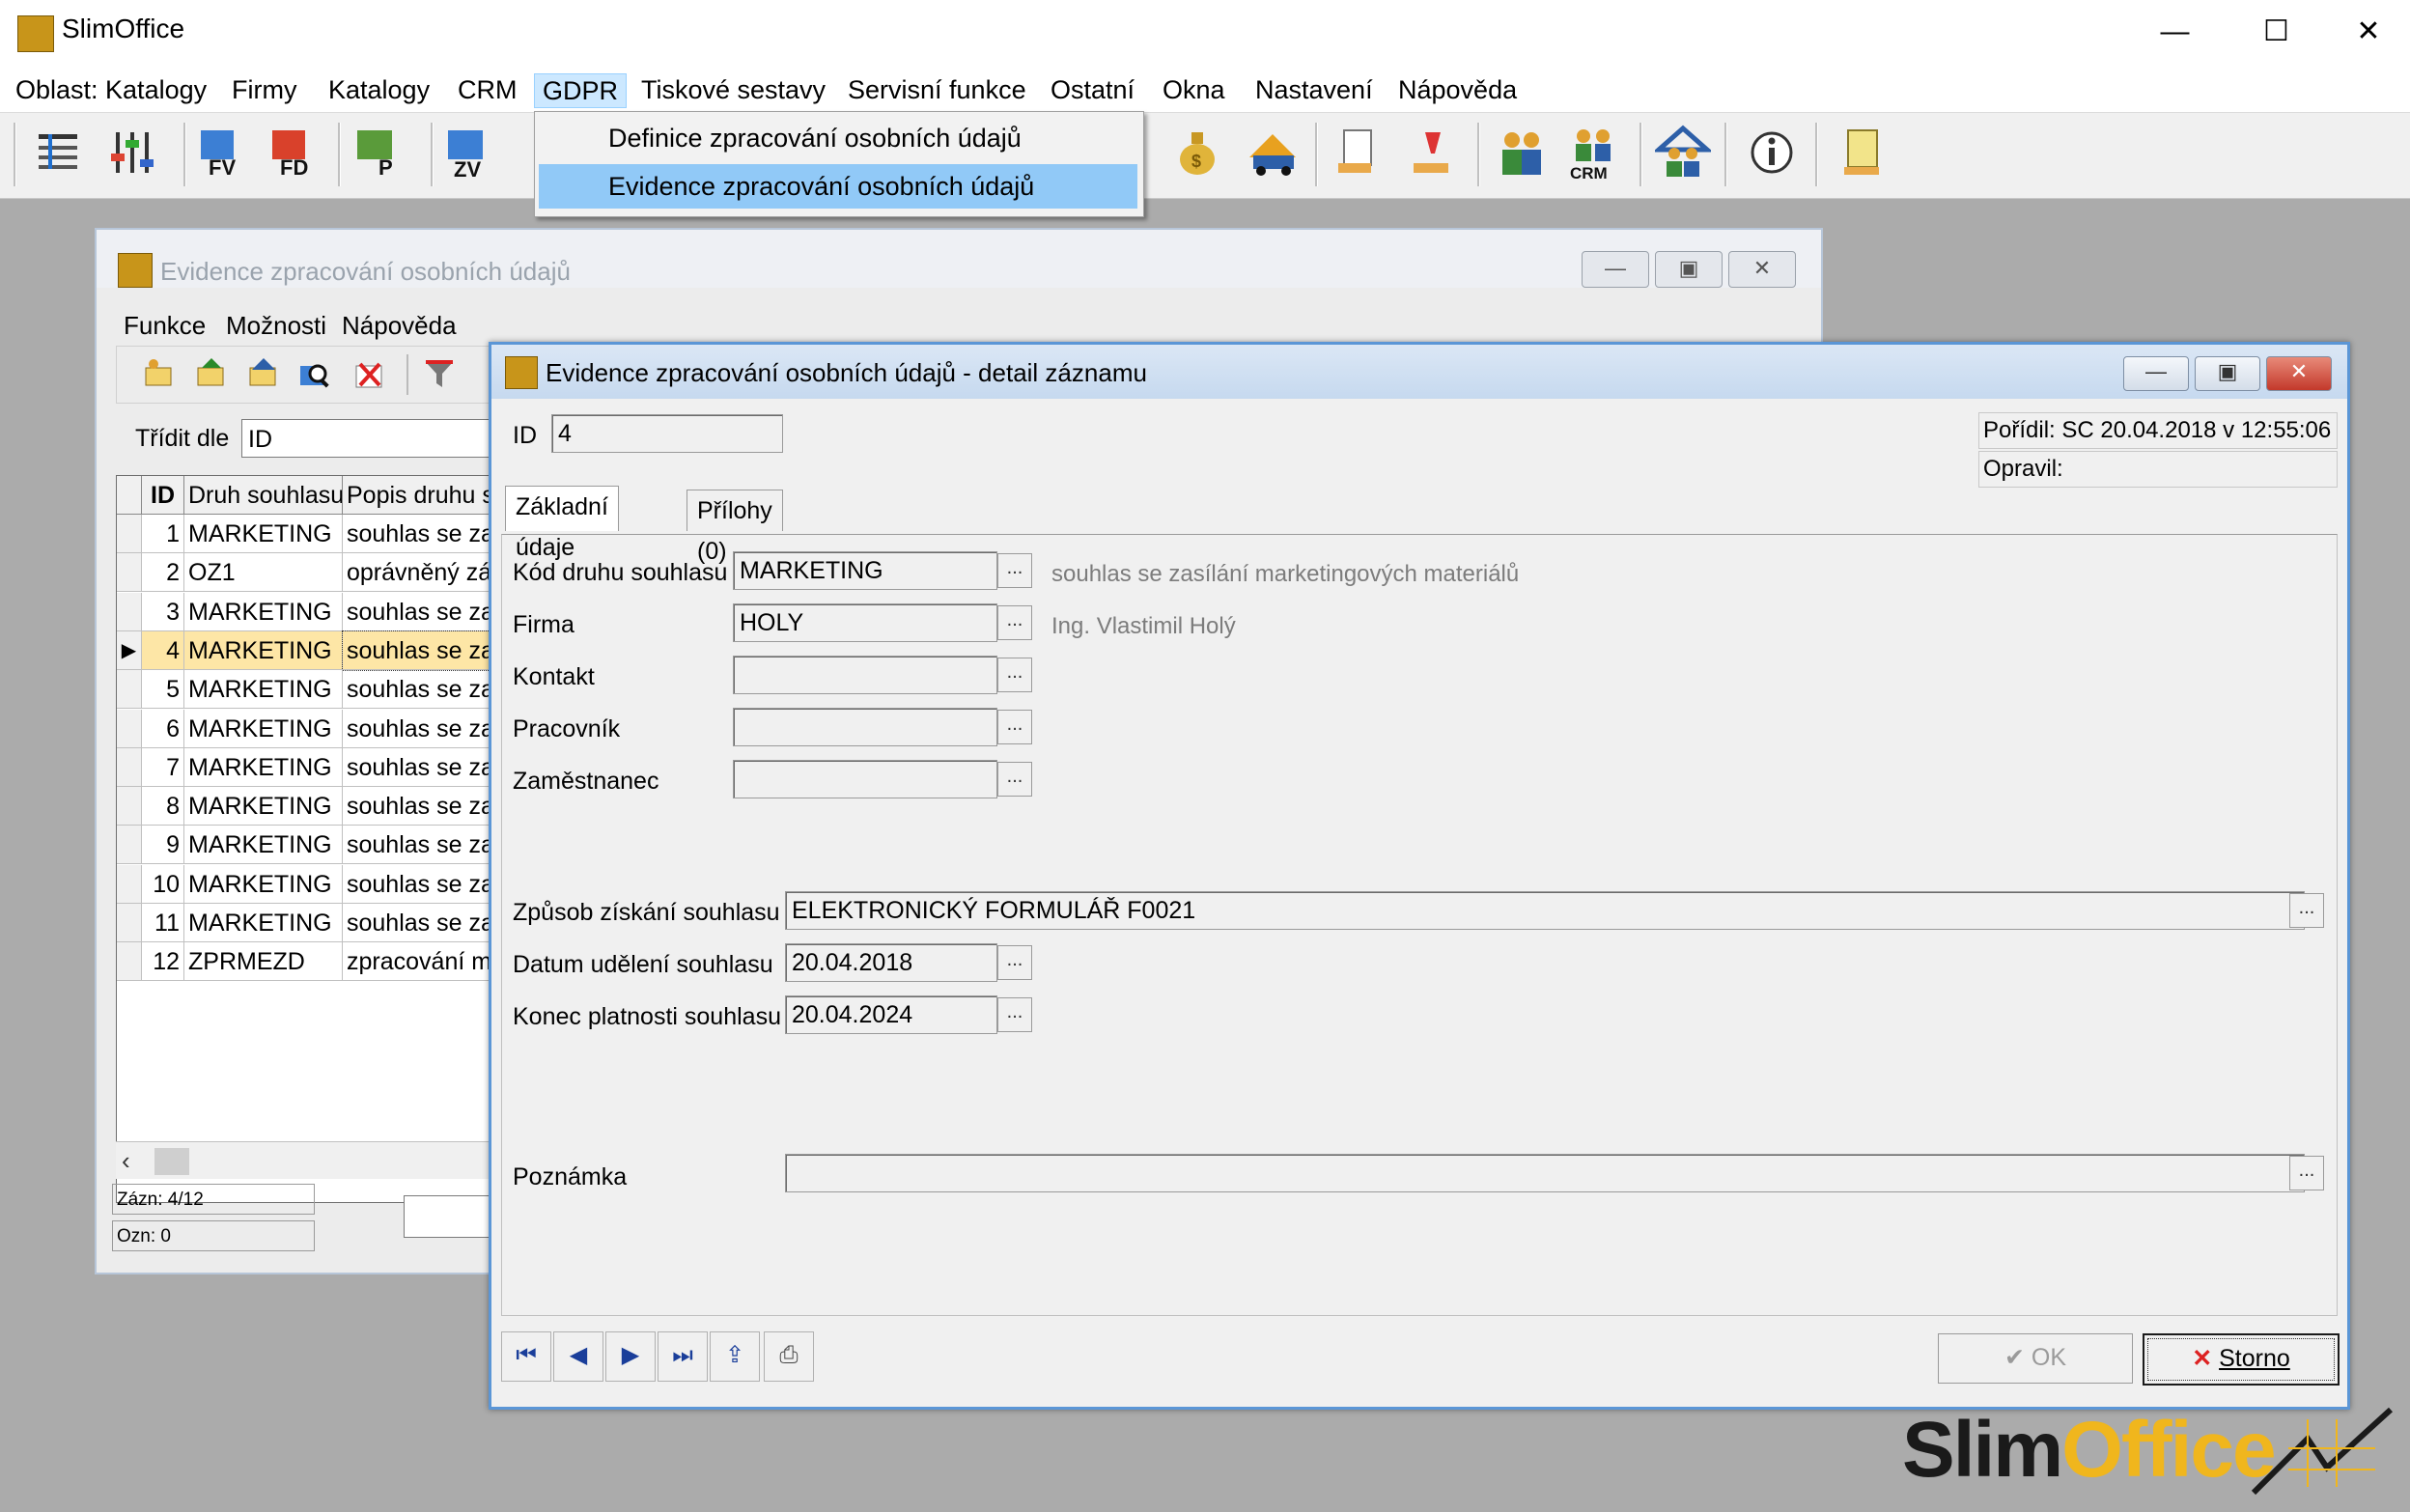  Describe the element at coordinates (667, 434) in the screenshot. I see `id-field: 4` at that location.